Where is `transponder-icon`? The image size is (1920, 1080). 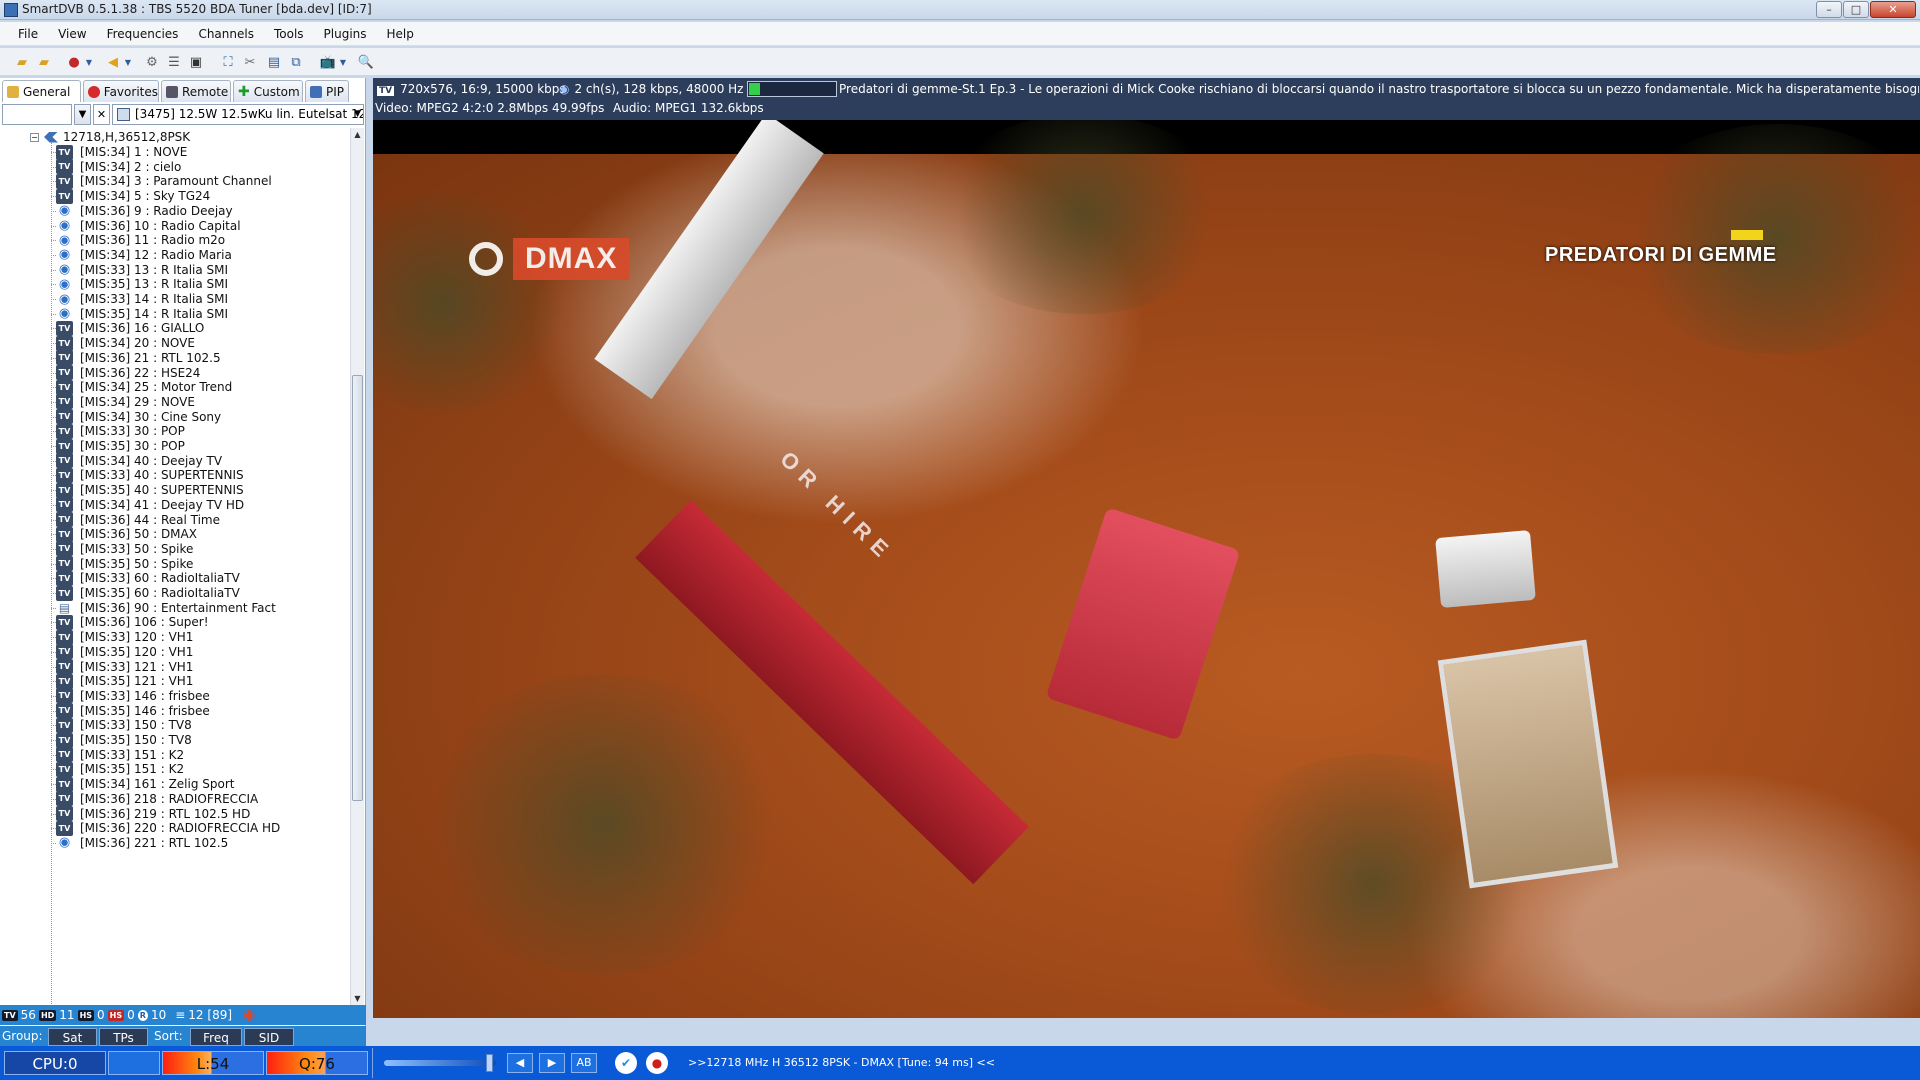 transponder-icon is located at coordinates (51, 137).